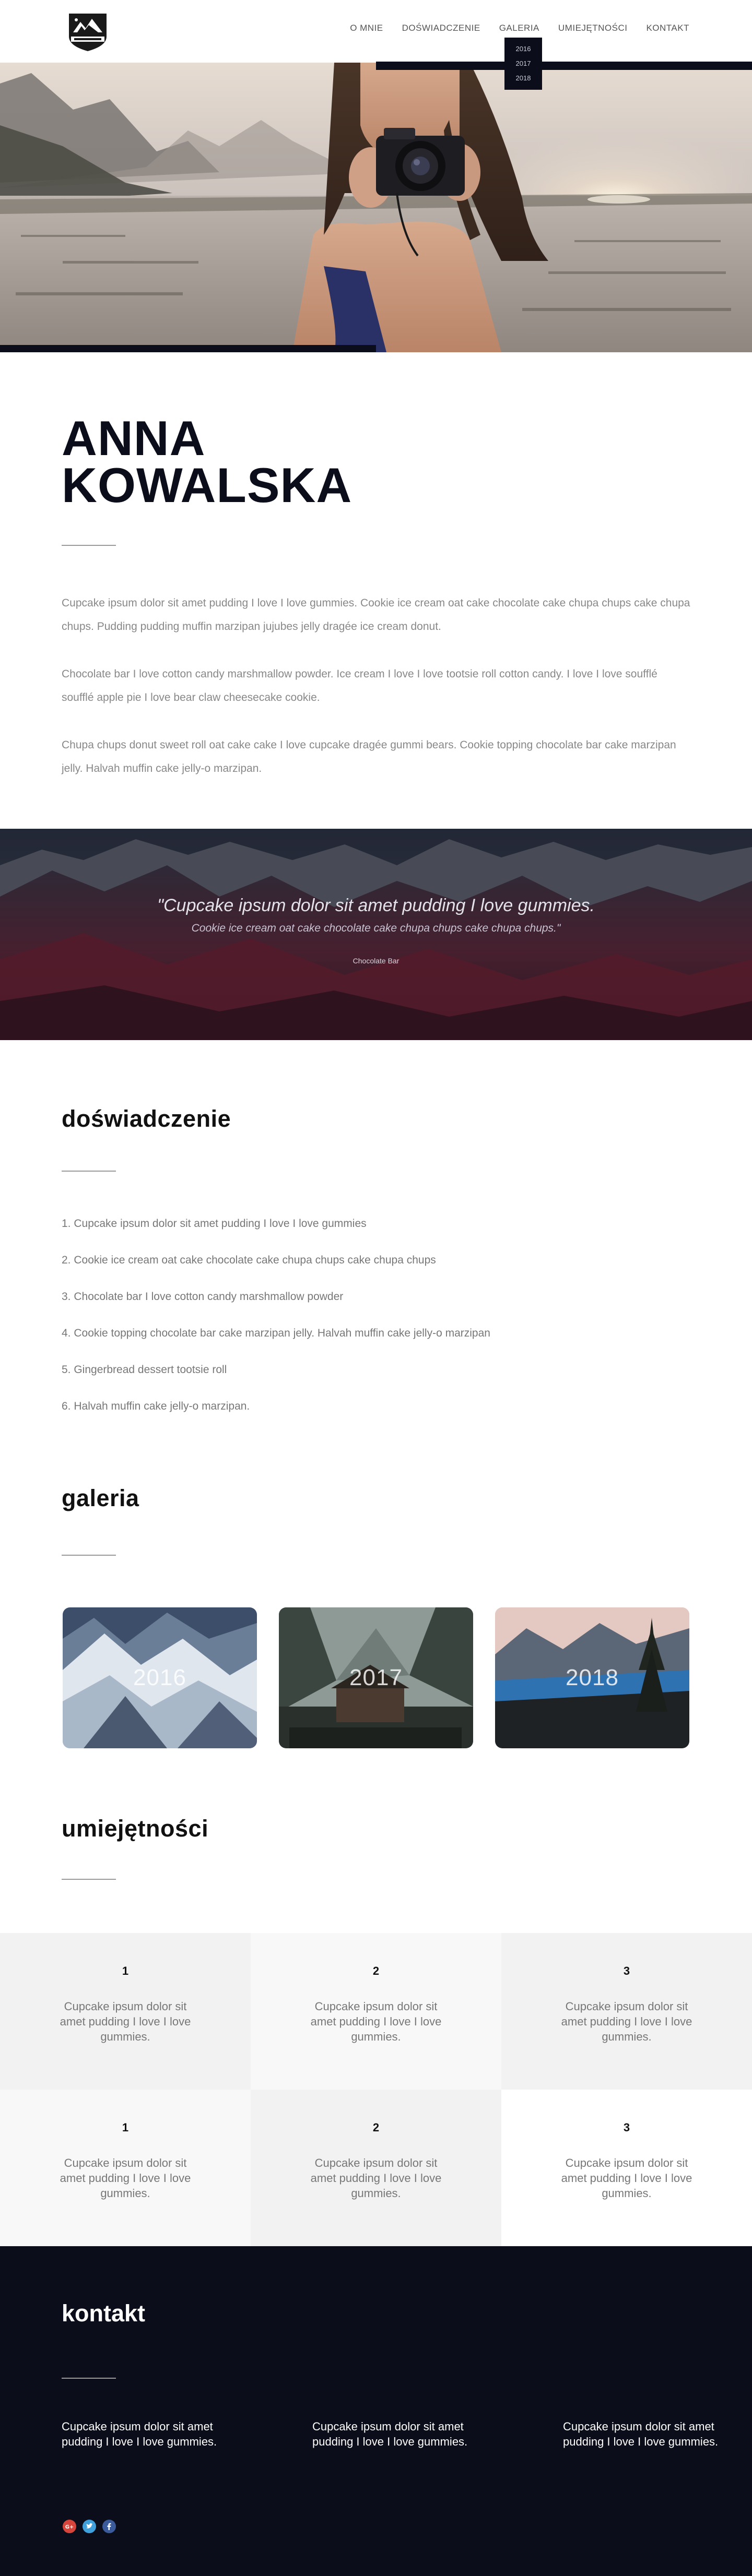 The height and width of the screenshot is (2576, 752). I want to click on svg-text: G+, so click(69, 2527).